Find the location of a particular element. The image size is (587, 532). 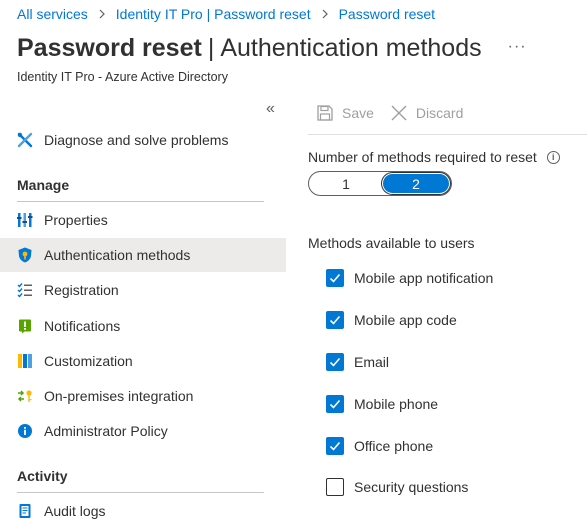

method-checkbox-row: Security questions is located at coordinates (397, 487).